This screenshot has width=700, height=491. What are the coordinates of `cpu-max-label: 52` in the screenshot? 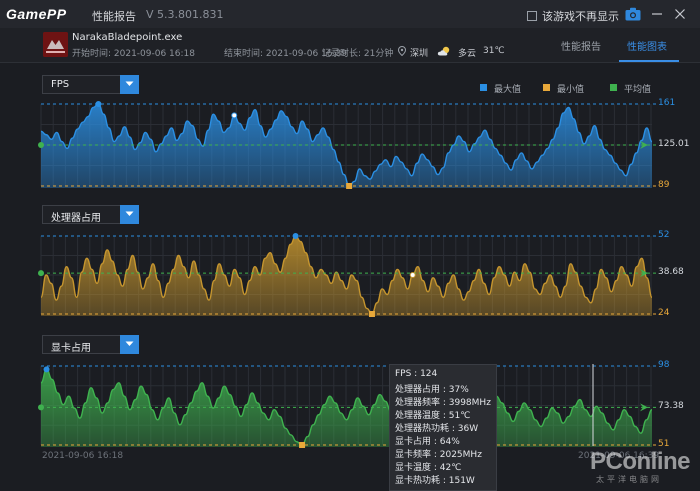 It's located at (664, 235).